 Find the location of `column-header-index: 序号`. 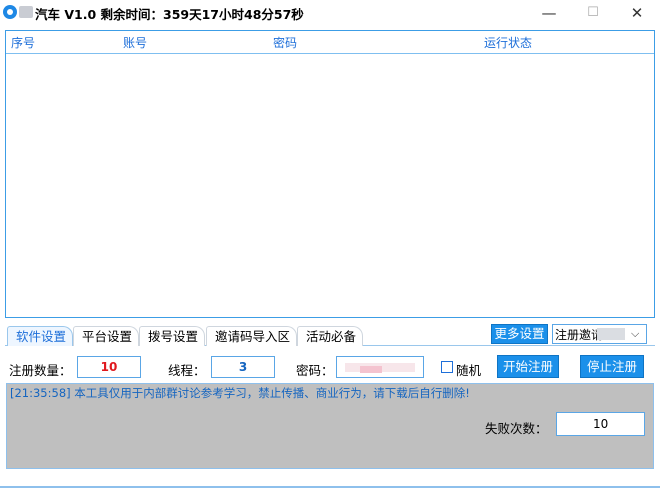

column-header-index: 序号 is located at coordinates (23, 42).